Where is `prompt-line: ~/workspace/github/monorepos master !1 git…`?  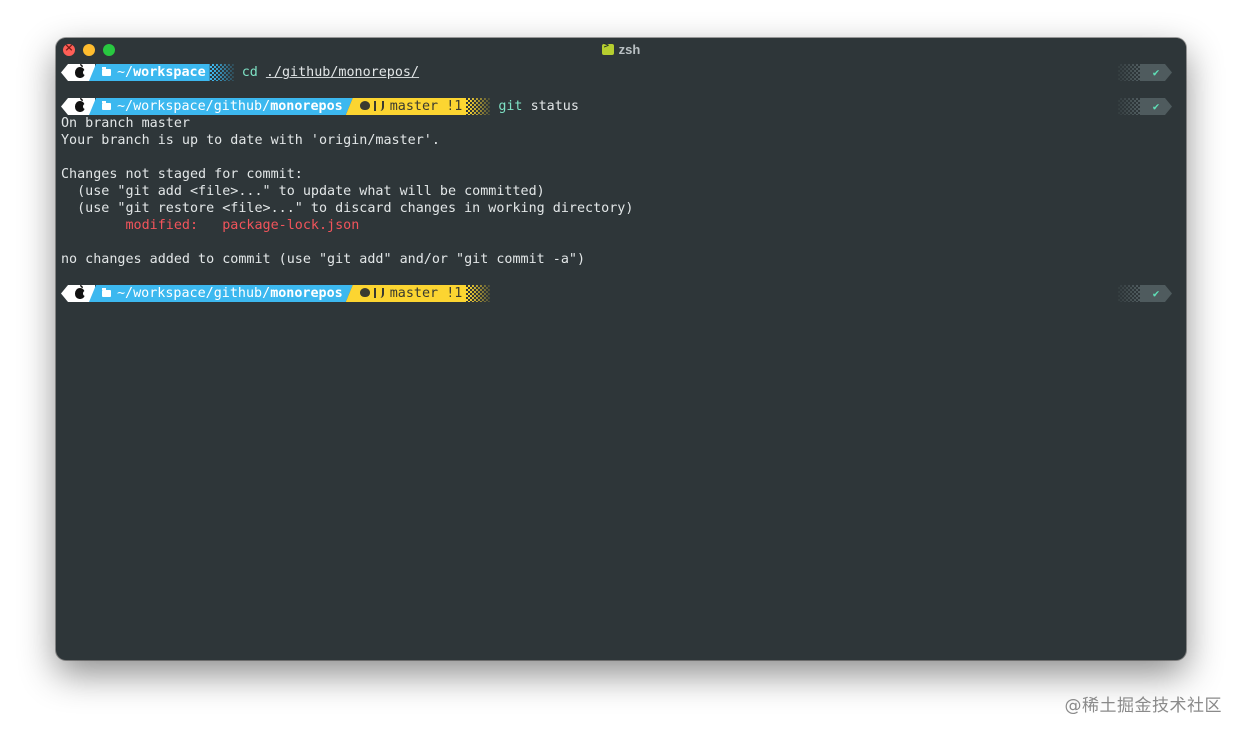
prompt-line: ~/workspace/github/monorepos master !1 git… is located at coordinates (619, 106).